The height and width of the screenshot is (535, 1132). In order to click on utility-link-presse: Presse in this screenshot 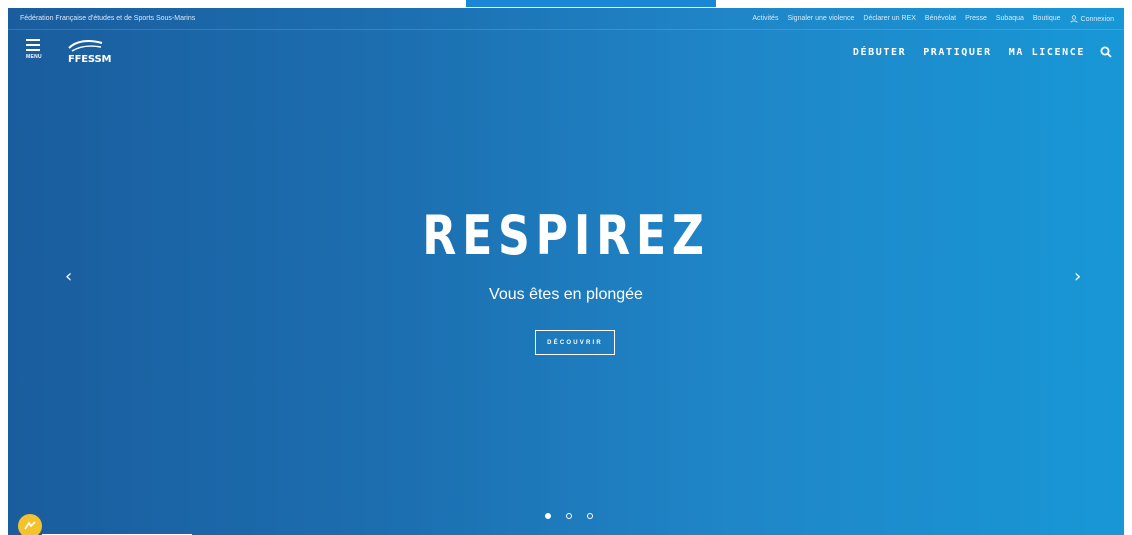, I will do `click(976, 19)`.